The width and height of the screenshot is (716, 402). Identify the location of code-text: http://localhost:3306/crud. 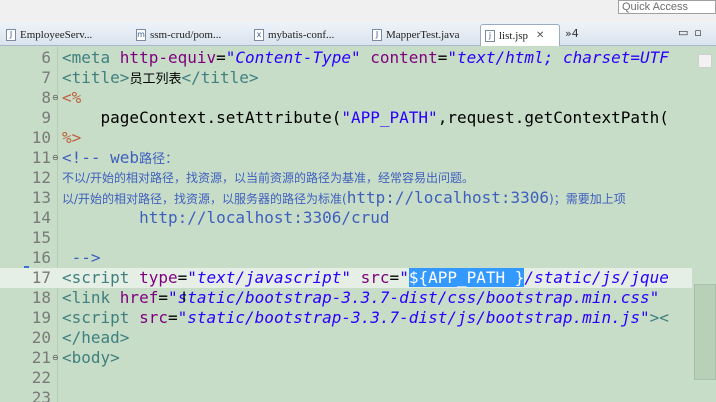
(226, 217).